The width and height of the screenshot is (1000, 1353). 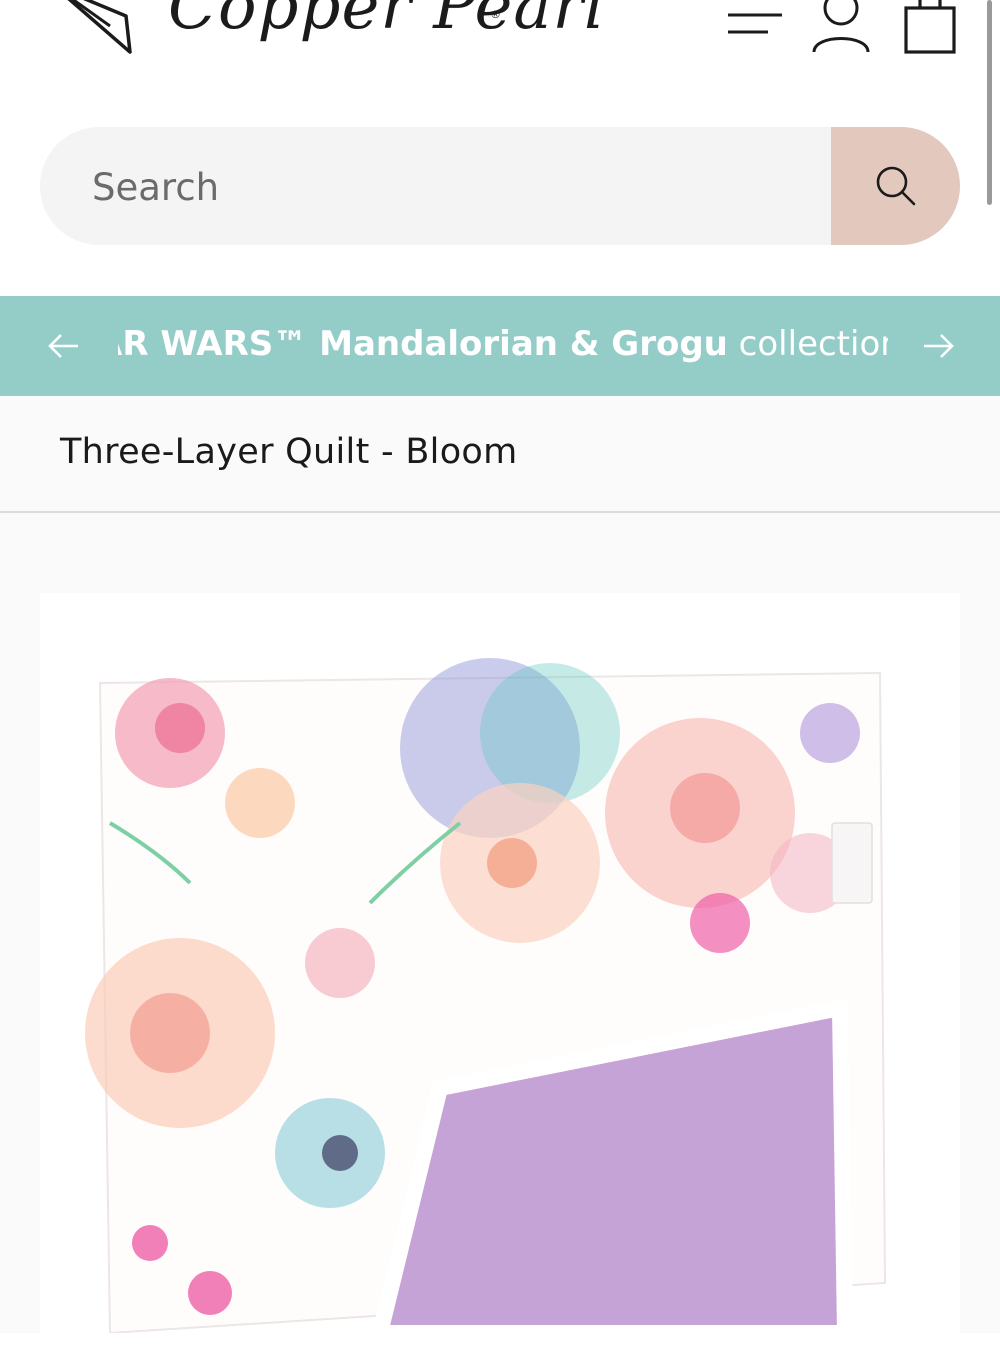 What do you see at coordinates (495, 14) in the screenshot?
I see `registered-mark: ®` at bounding box center [495, 14].